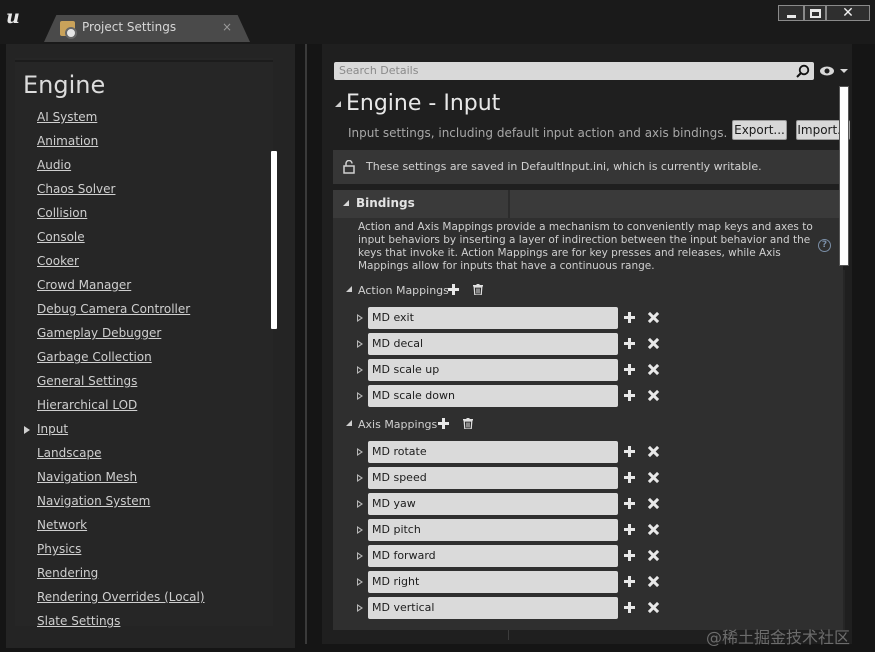  What do you see at coordinates (493, 608) in the screenshot?
I see `axis-mapping-name-field: MD vertical` at bounding box center [493, 608].